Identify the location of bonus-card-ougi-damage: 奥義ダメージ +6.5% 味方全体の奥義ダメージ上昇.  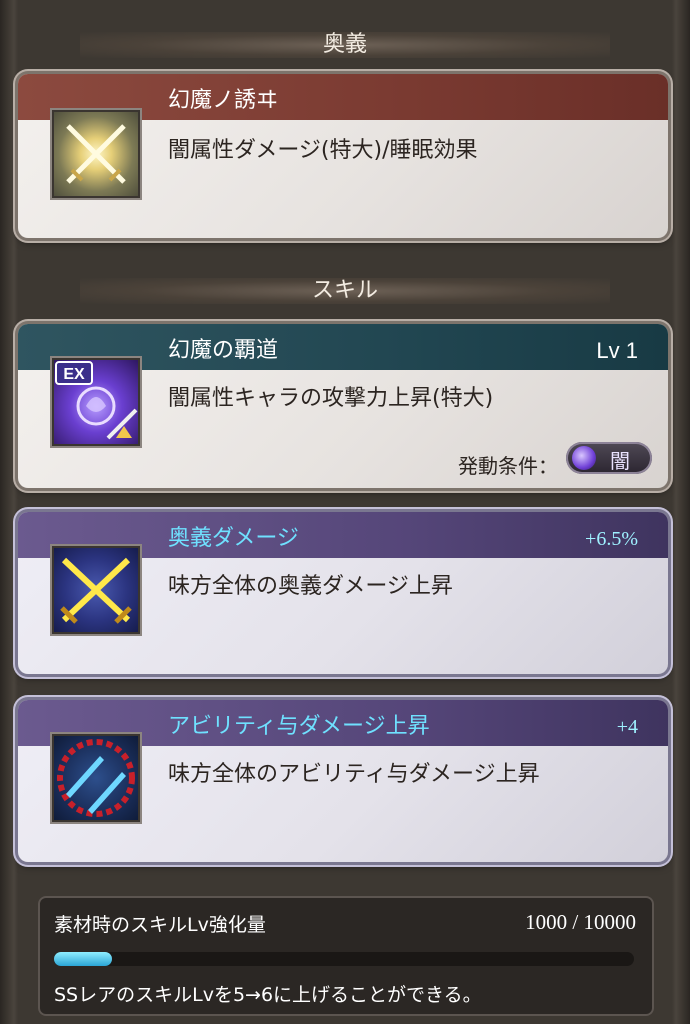
(343, 593).